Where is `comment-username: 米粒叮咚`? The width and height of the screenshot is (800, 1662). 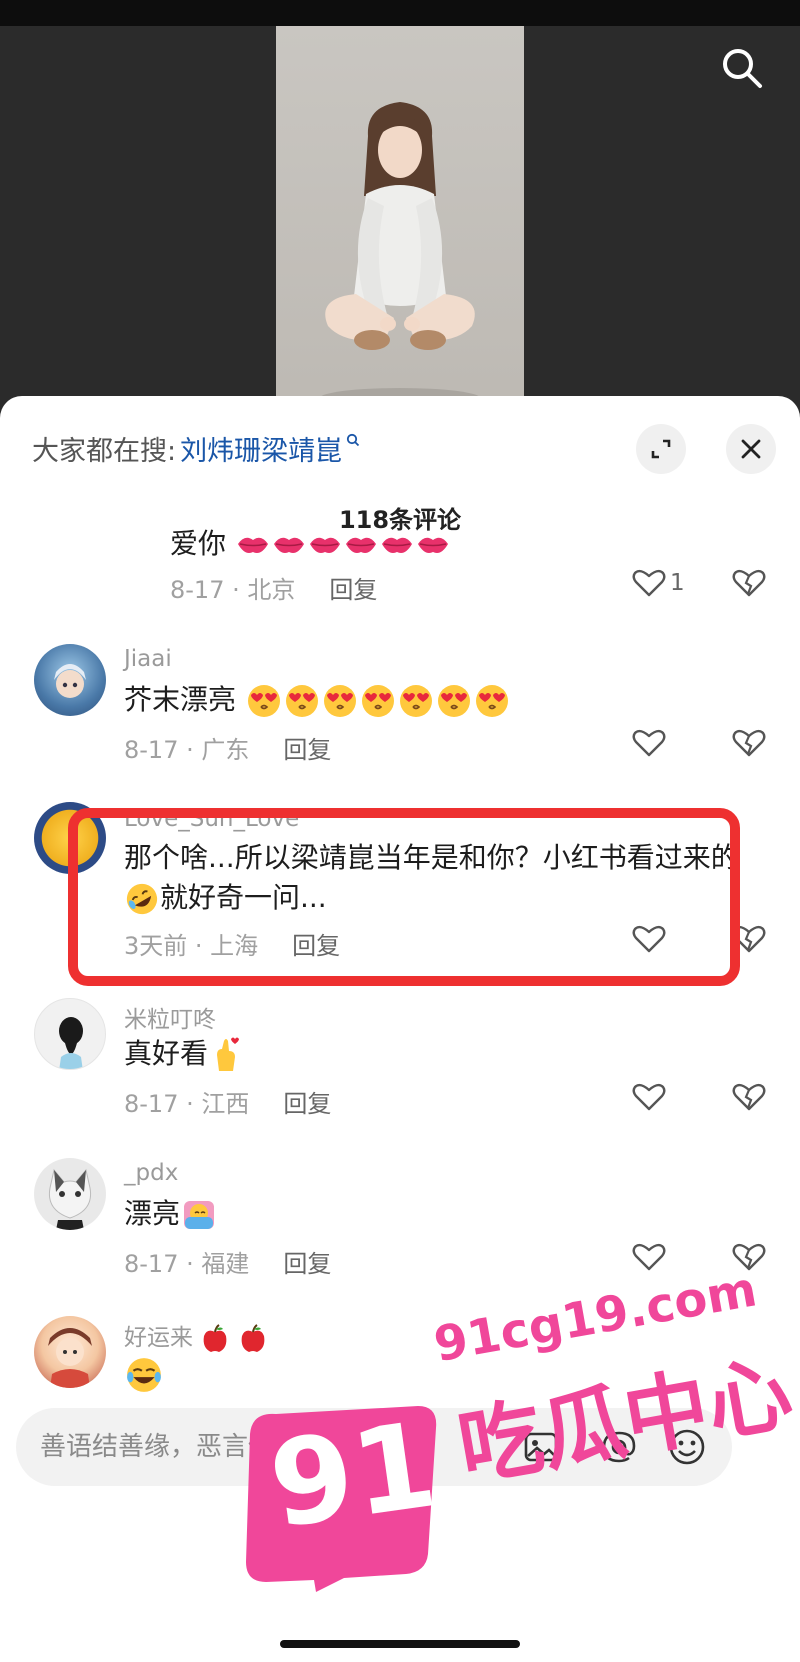
comment-username: 米粒叮咚 is located at coordinates (170, 1017).